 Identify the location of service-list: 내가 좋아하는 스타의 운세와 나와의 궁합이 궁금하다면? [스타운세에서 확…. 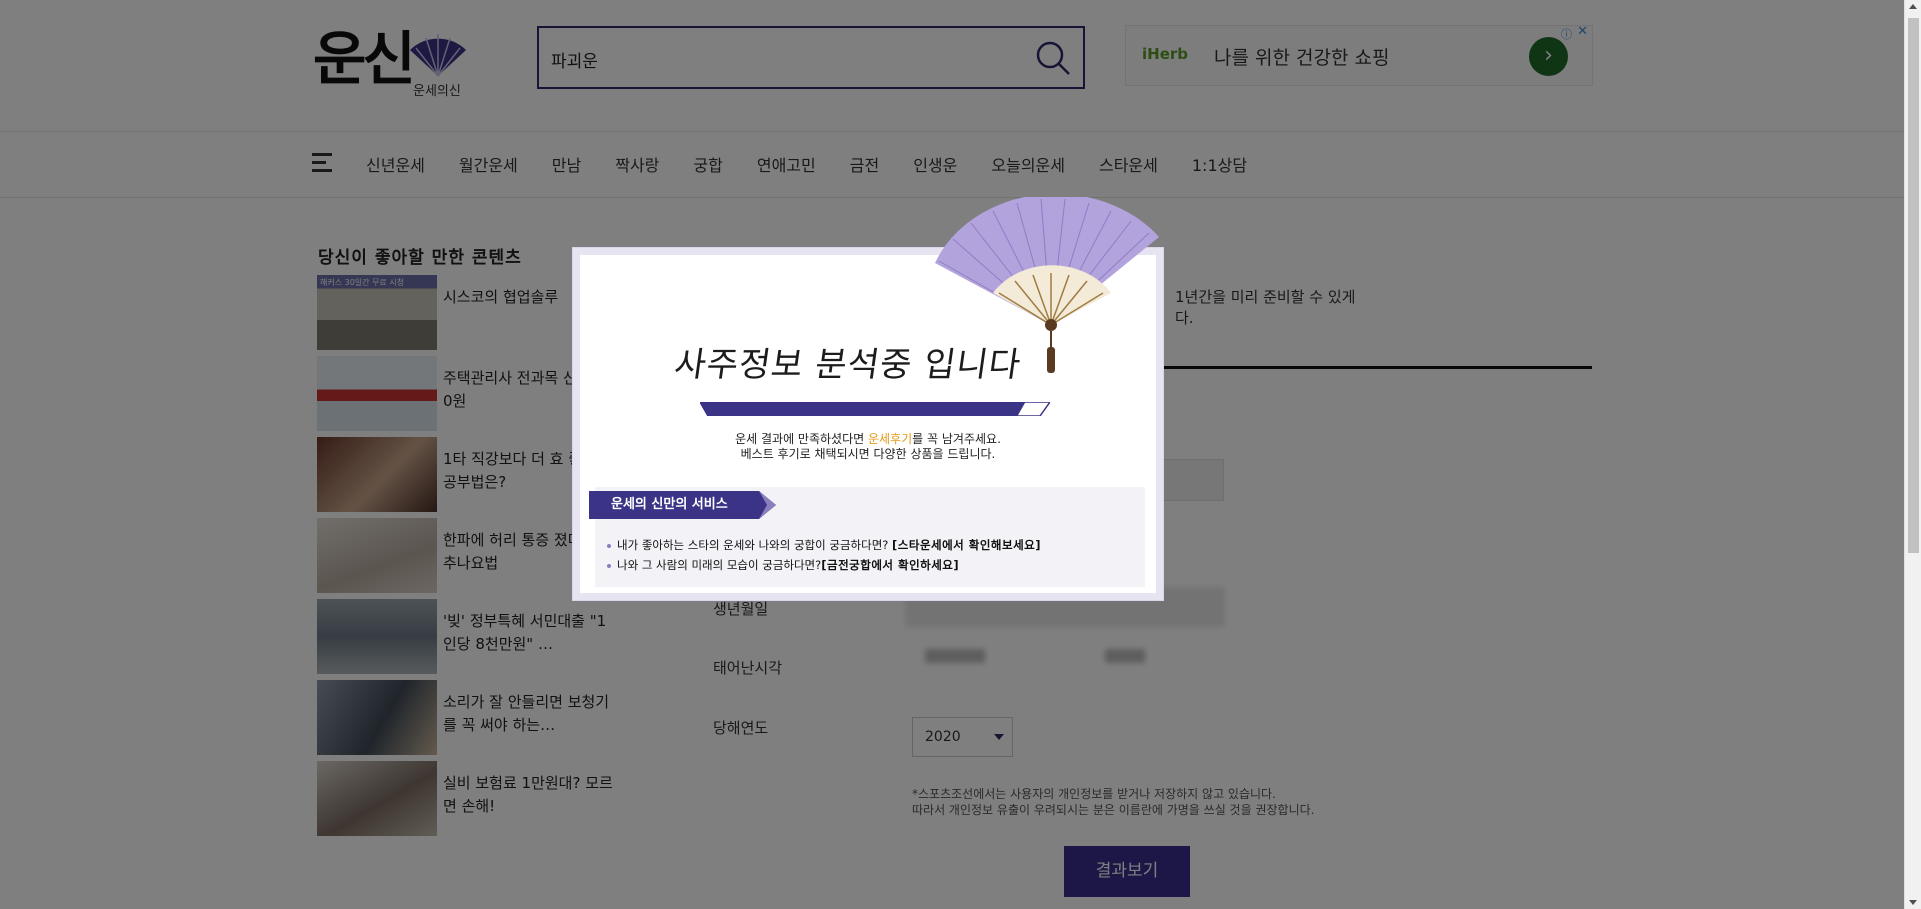
(824, 555).